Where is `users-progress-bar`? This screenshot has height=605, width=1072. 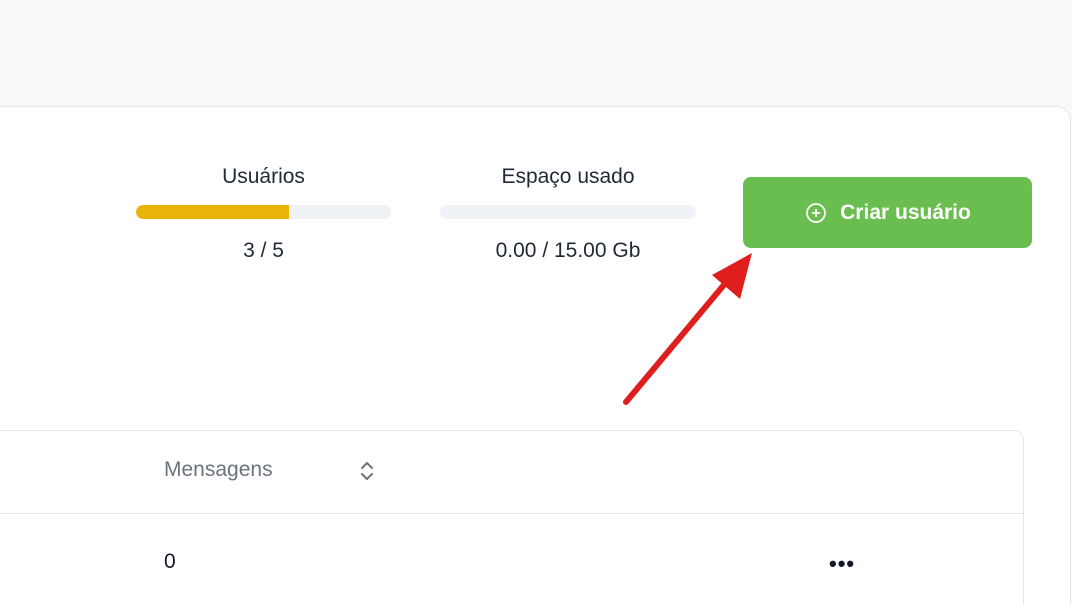
users-progress-bar is located at coordinates (263, 212).